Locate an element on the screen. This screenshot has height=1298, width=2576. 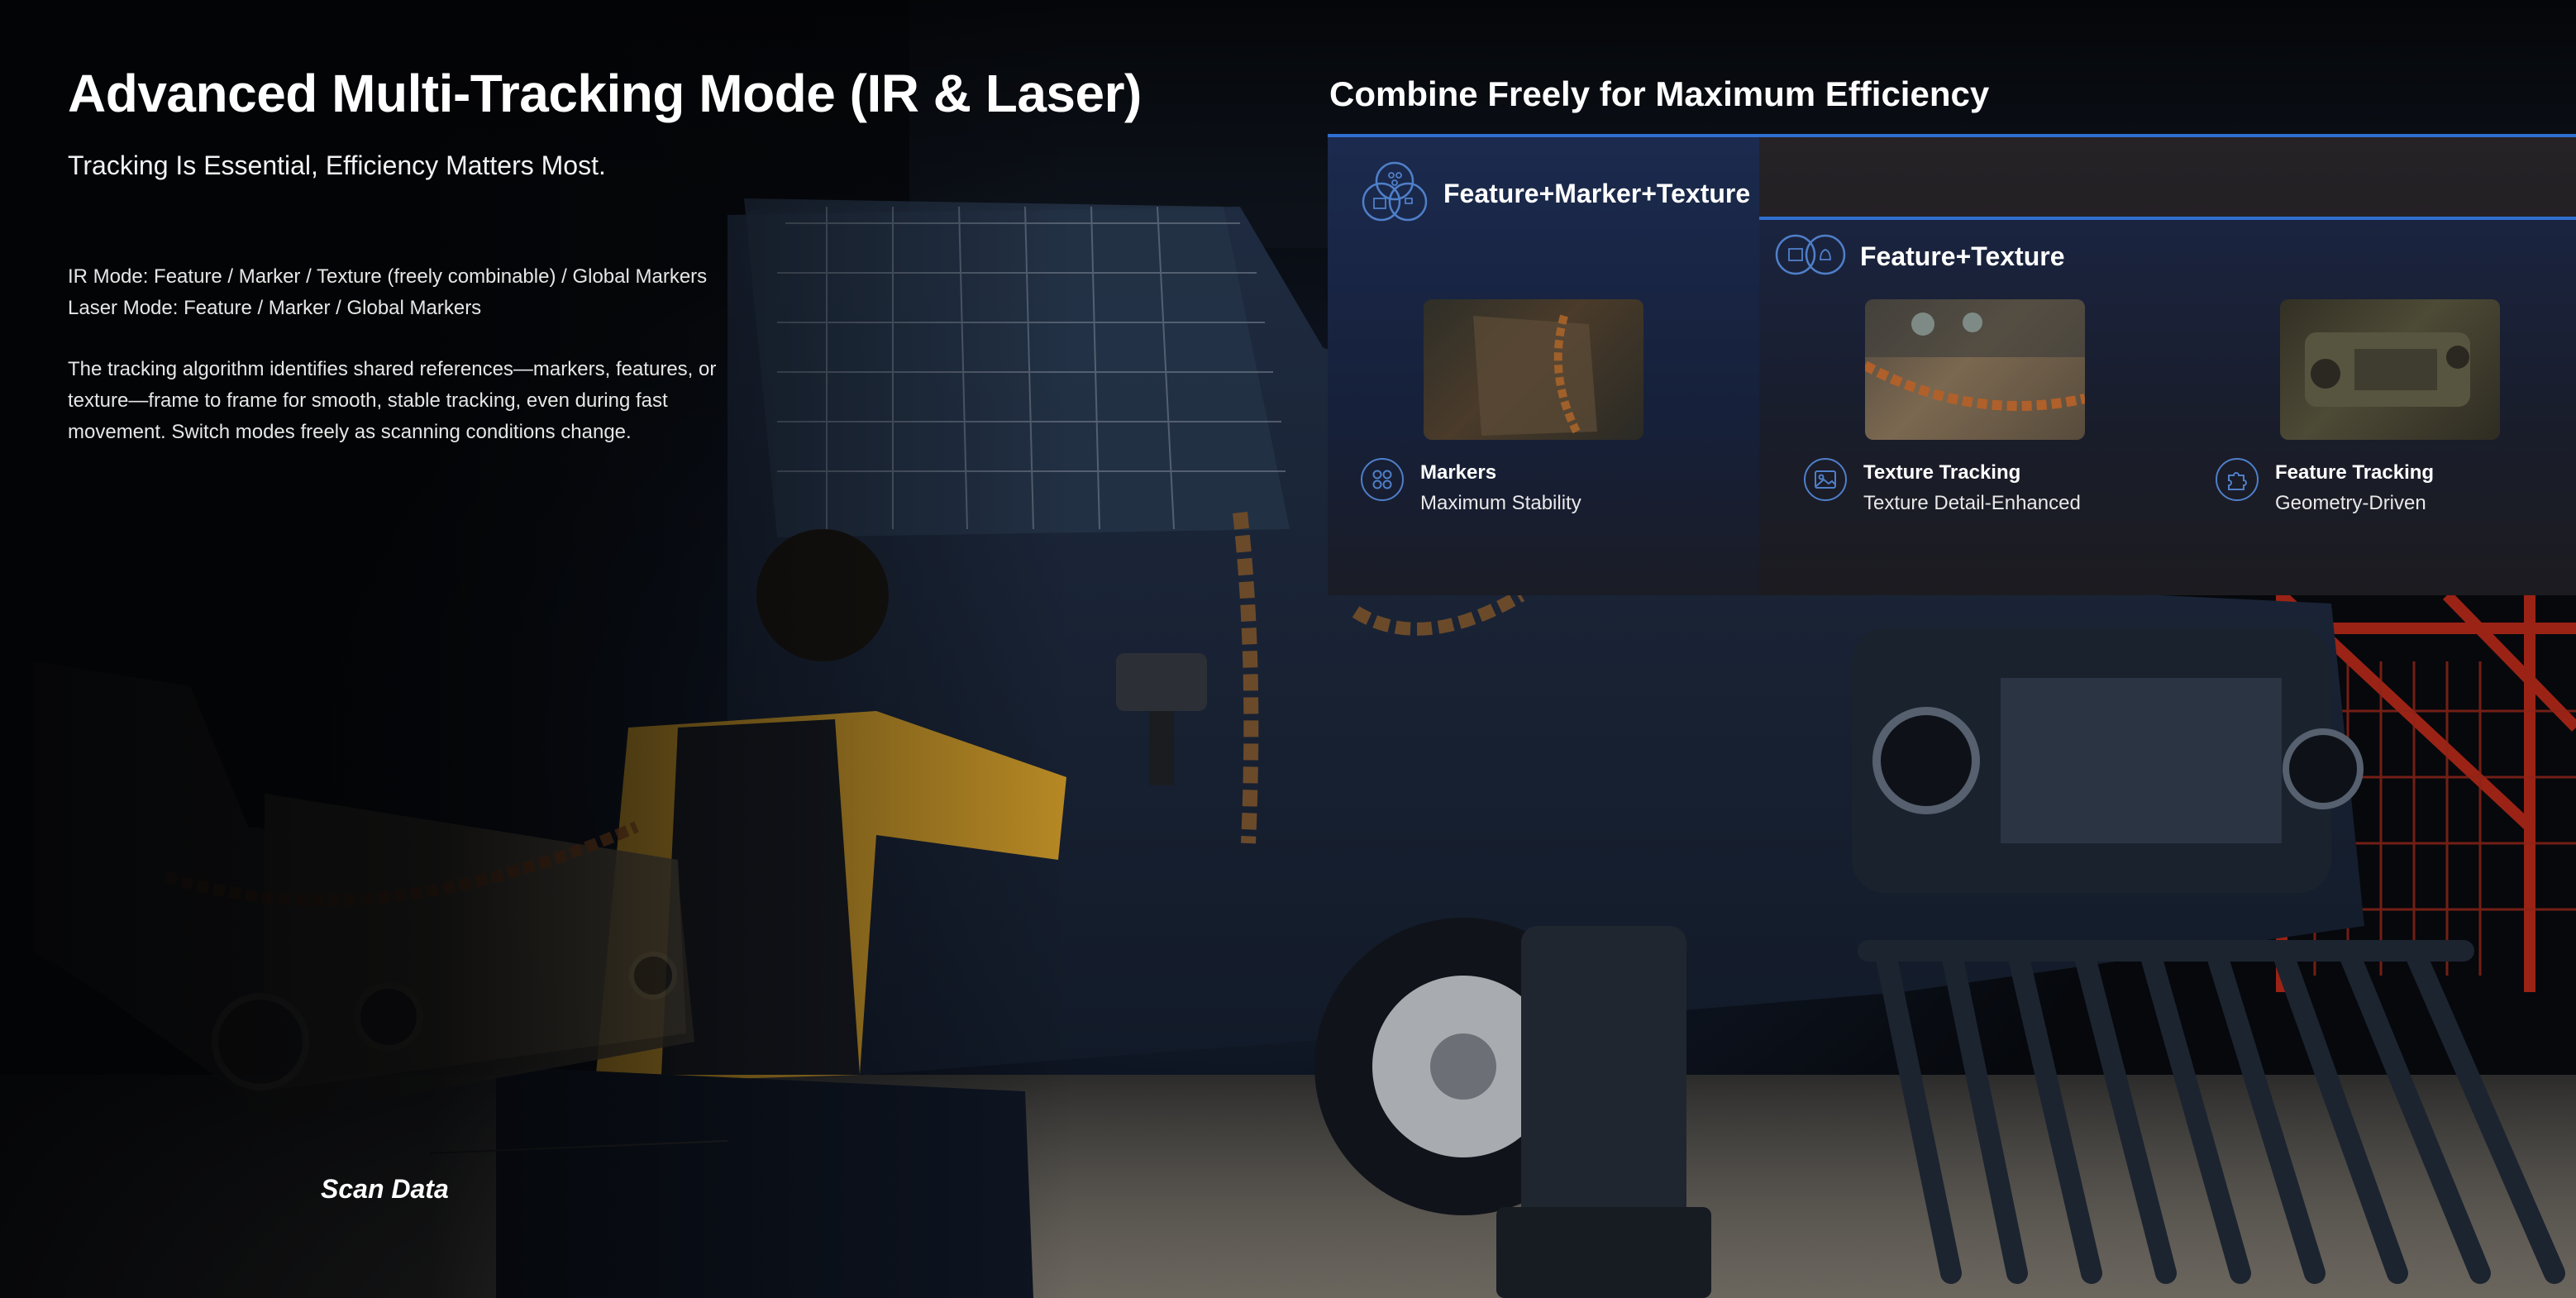
scan-data-label: Scan Data is located at coordinates (385, 1189).